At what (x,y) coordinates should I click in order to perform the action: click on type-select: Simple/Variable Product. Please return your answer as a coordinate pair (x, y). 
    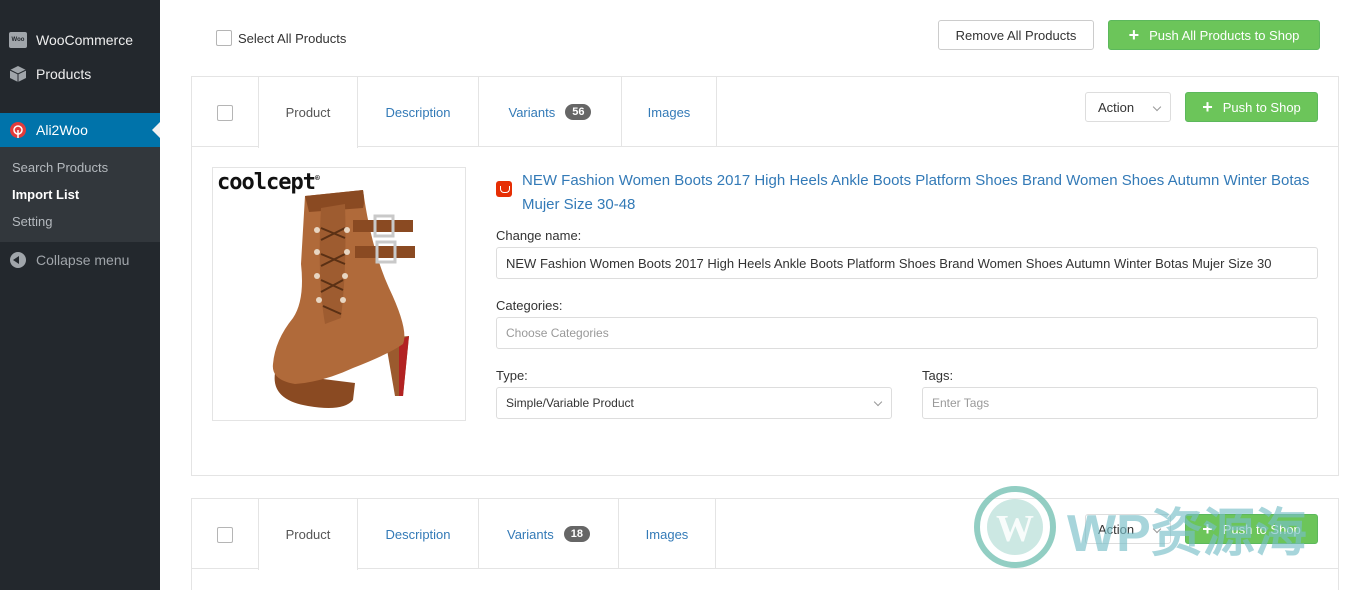
    Looking at the image, I should click on (694, 403).